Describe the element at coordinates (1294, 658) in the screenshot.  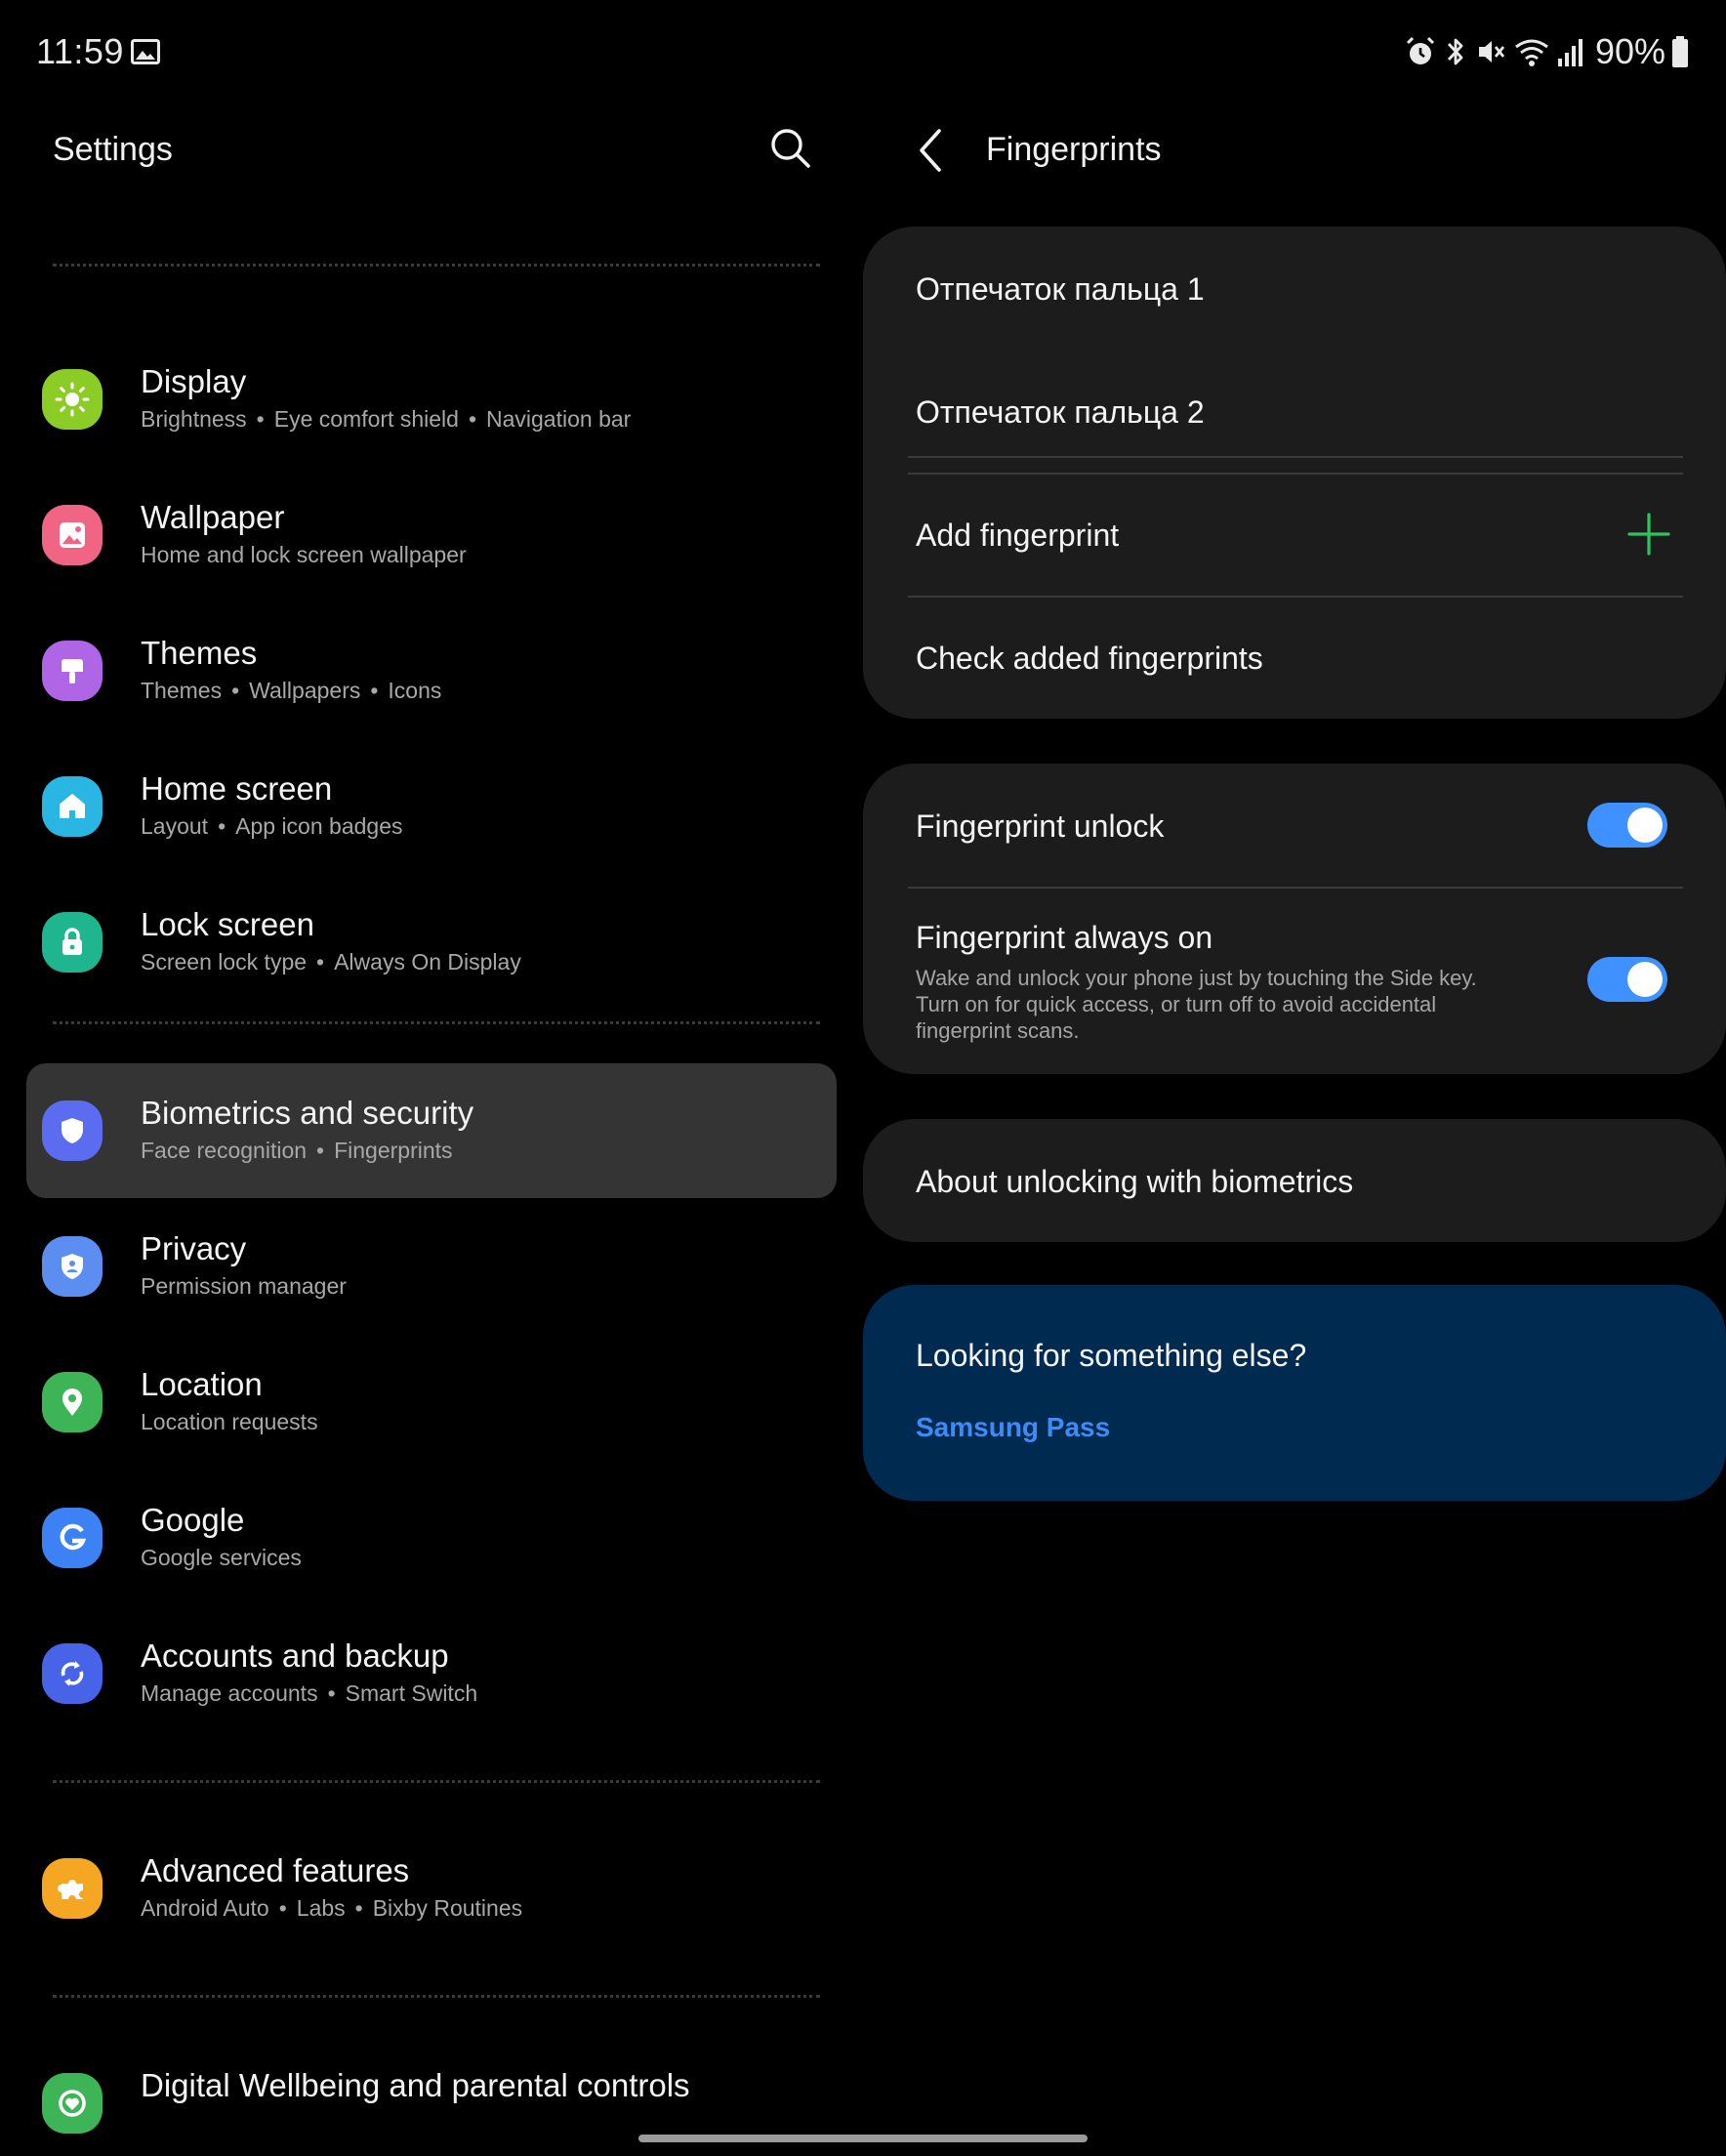
I see `check-fingerprints-row: Check added fingerprints` at that location.